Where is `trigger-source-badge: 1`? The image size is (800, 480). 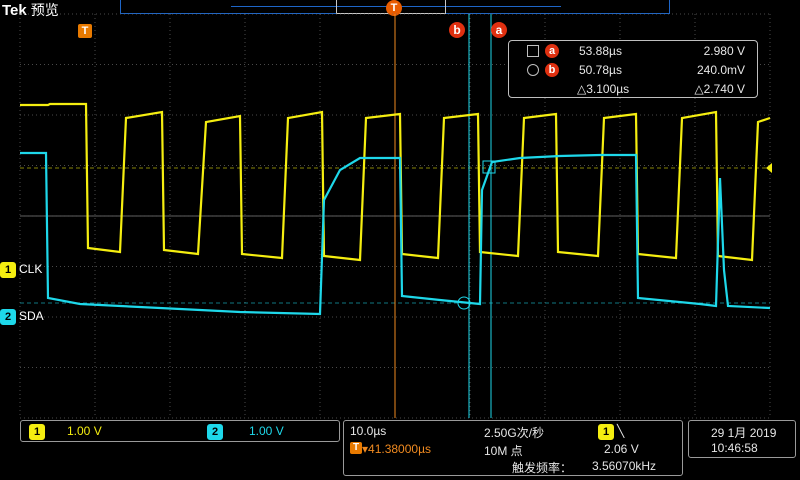 trigger-source-badge: 1 is located at coordinates (606, 432).